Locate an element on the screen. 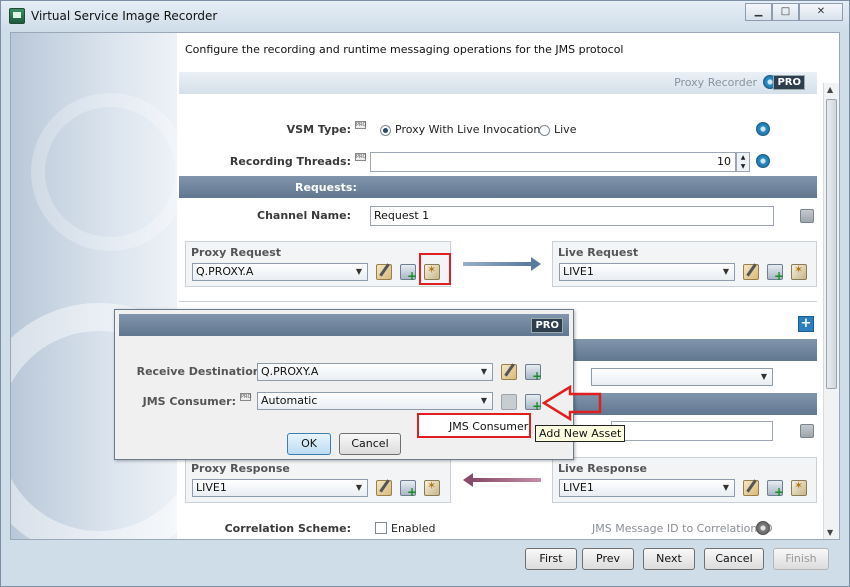 The image size is (850, 587). proxy-request-select: Q.PROXY.A ▼ is located at coordinates (280, 272).